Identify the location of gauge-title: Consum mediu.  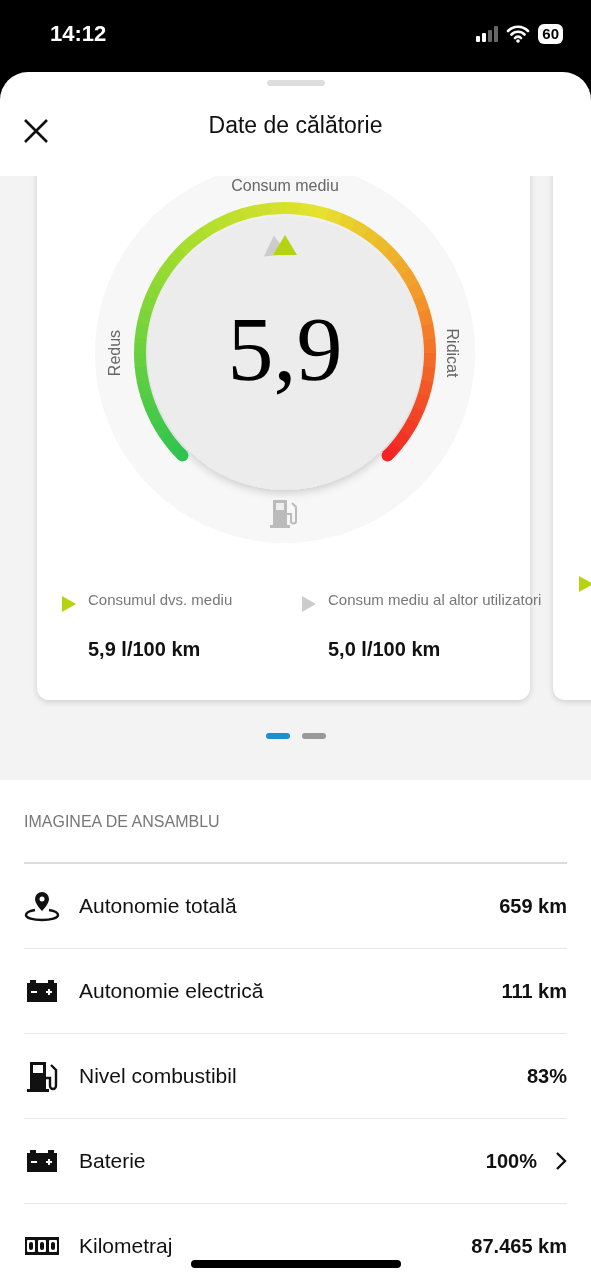
(285, 185).